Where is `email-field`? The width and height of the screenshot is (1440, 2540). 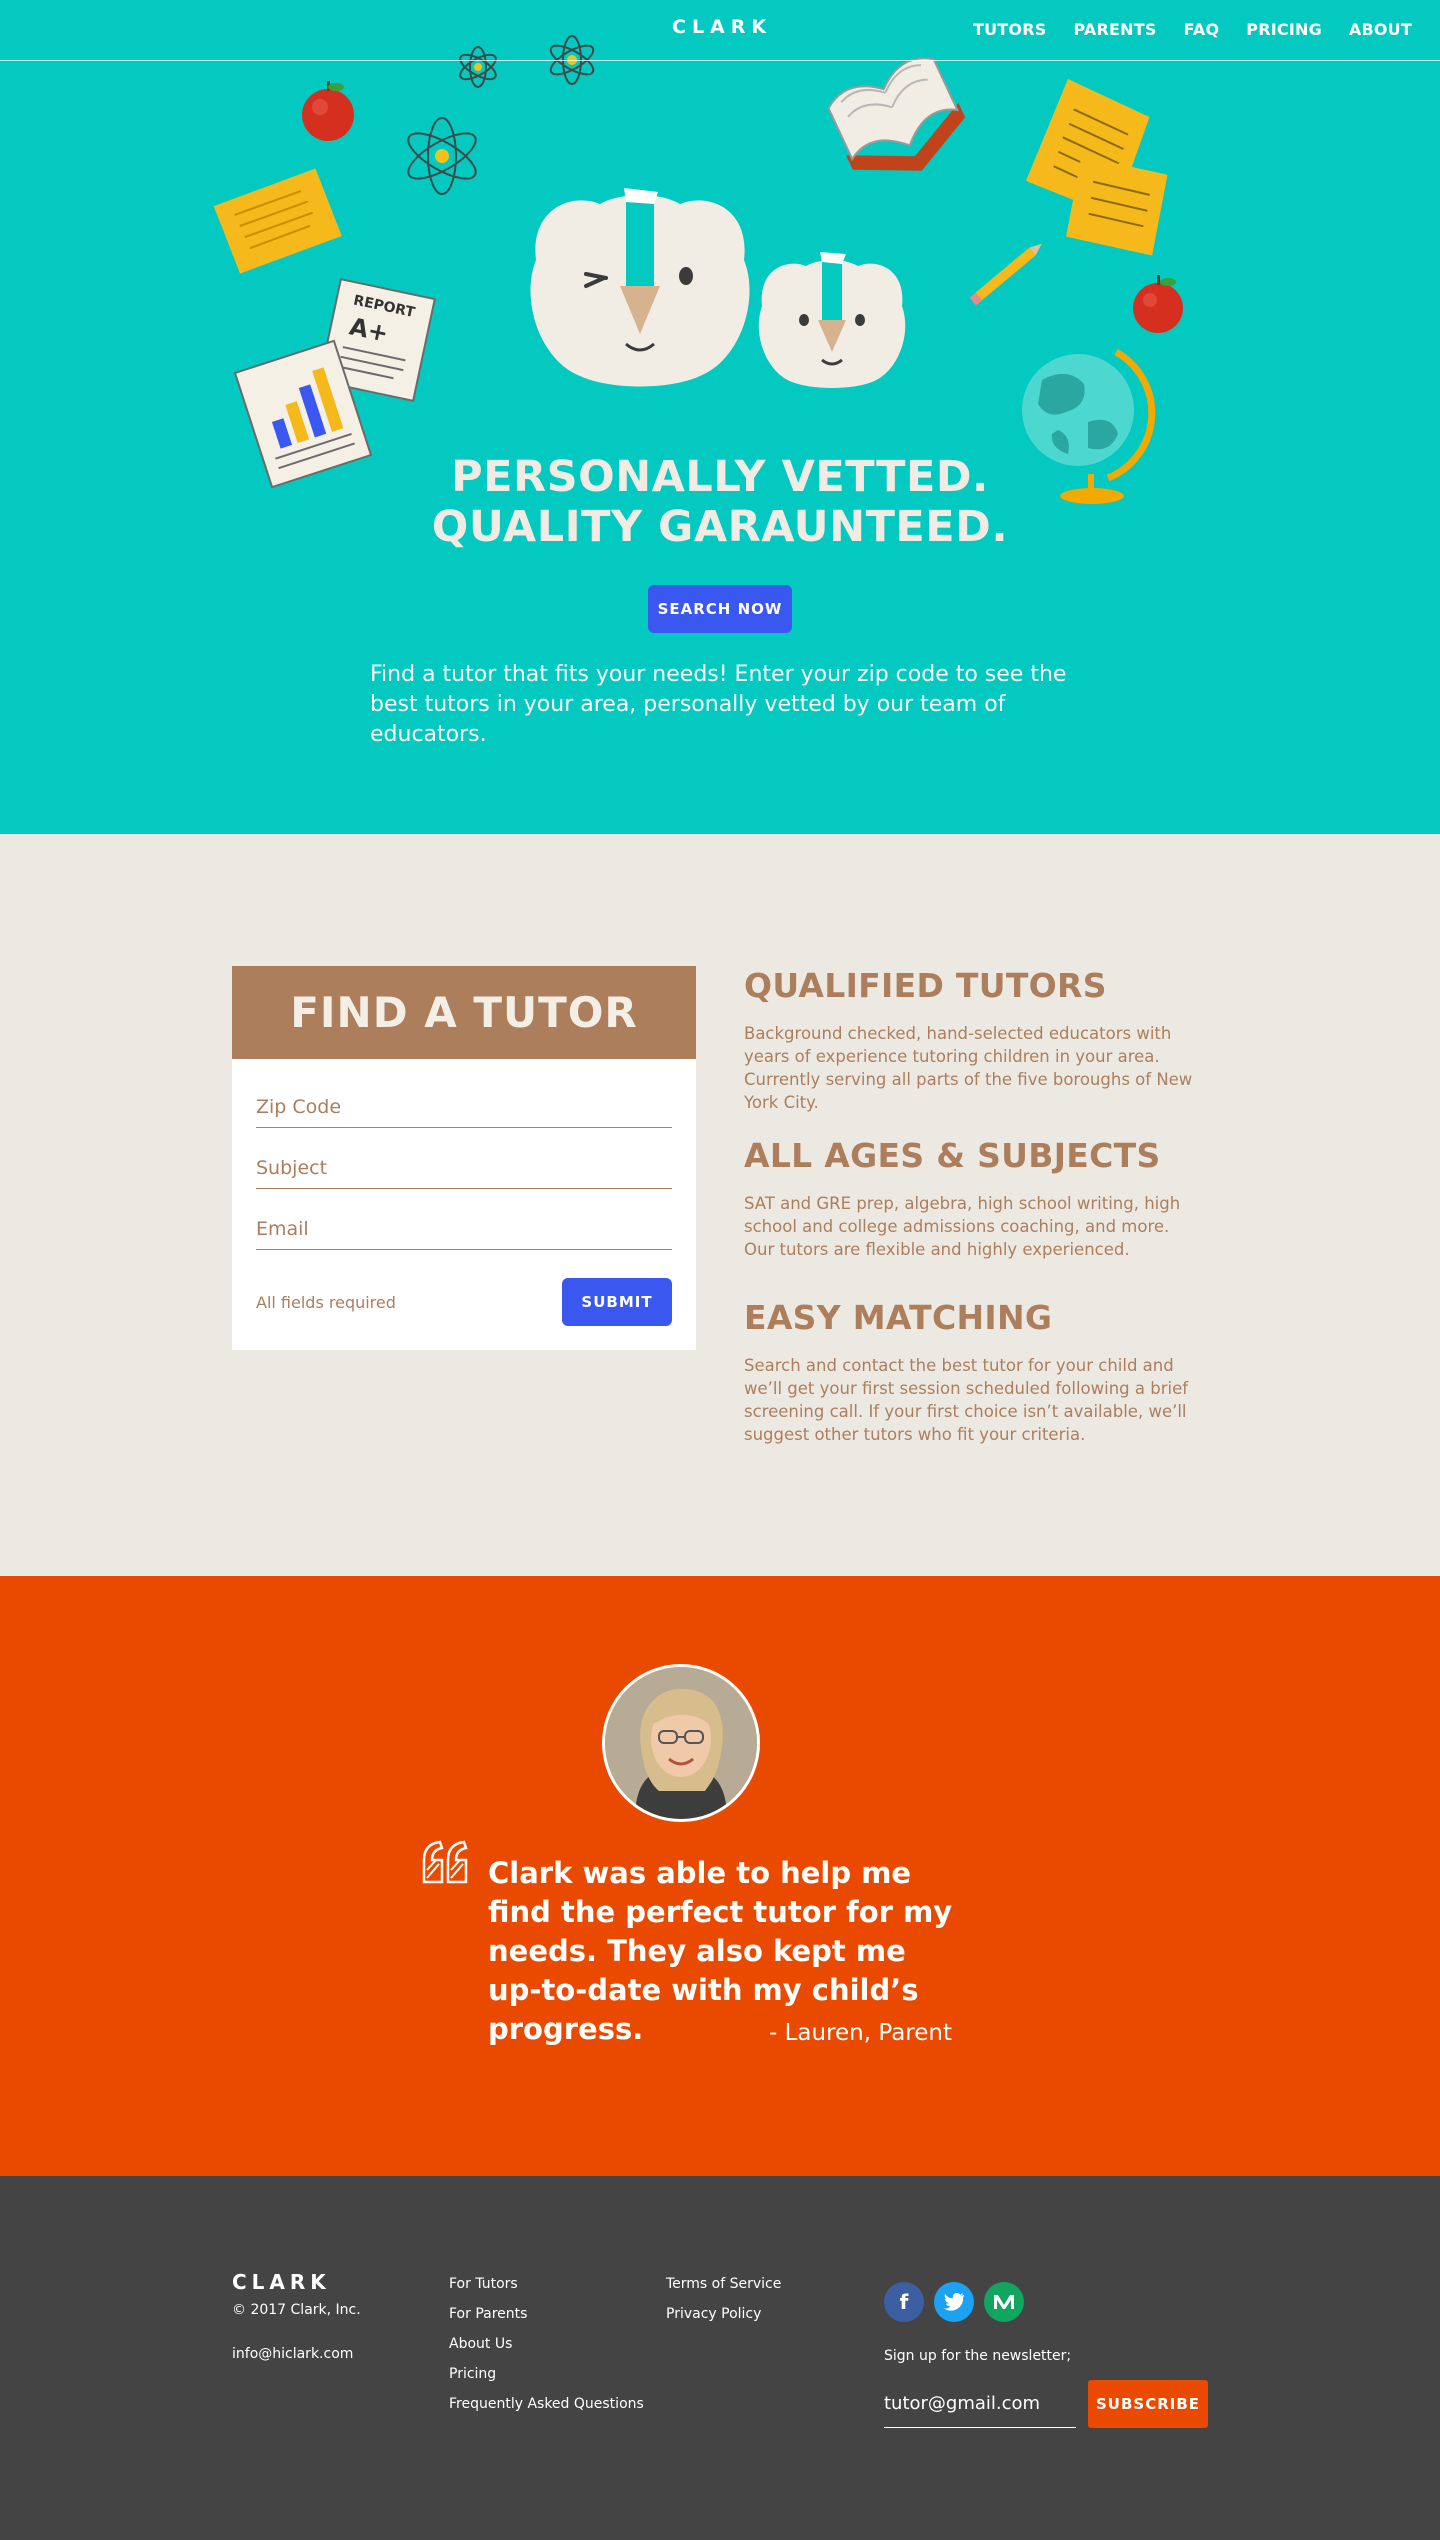 email-field is located at coordinates (464, 1230).